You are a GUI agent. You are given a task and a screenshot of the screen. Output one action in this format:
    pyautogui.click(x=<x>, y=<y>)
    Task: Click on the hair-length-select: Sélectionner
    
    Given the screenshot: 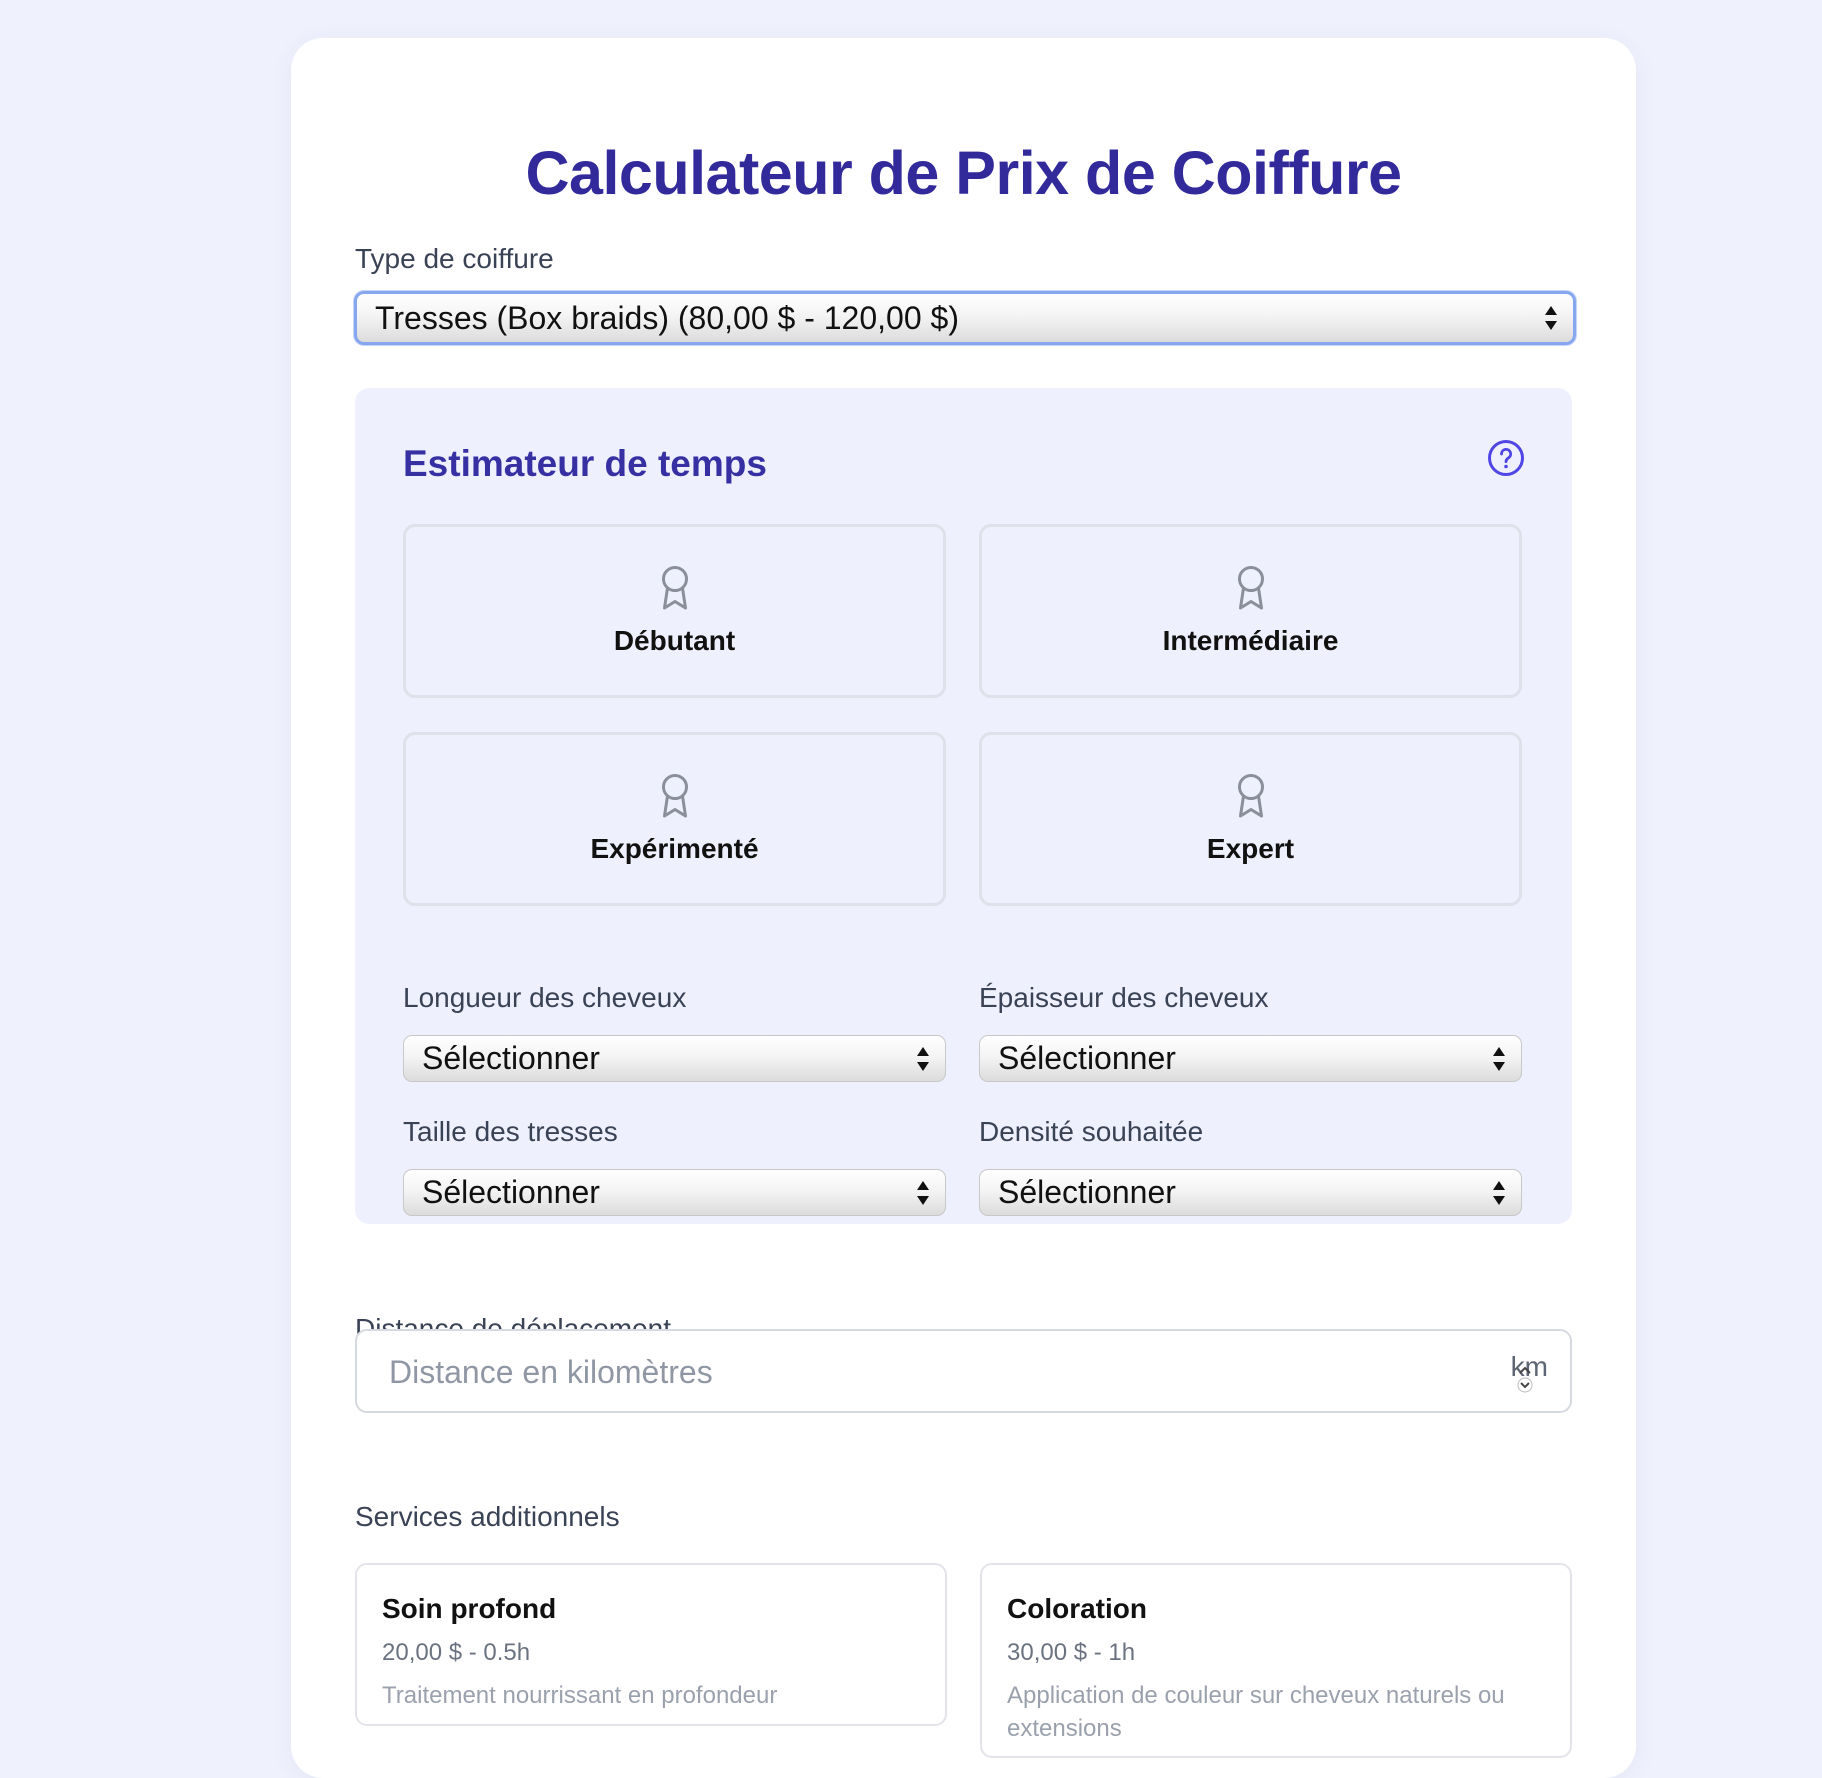 What is the action you would take?
    pyautogui.click(x=674, y=1058)
    